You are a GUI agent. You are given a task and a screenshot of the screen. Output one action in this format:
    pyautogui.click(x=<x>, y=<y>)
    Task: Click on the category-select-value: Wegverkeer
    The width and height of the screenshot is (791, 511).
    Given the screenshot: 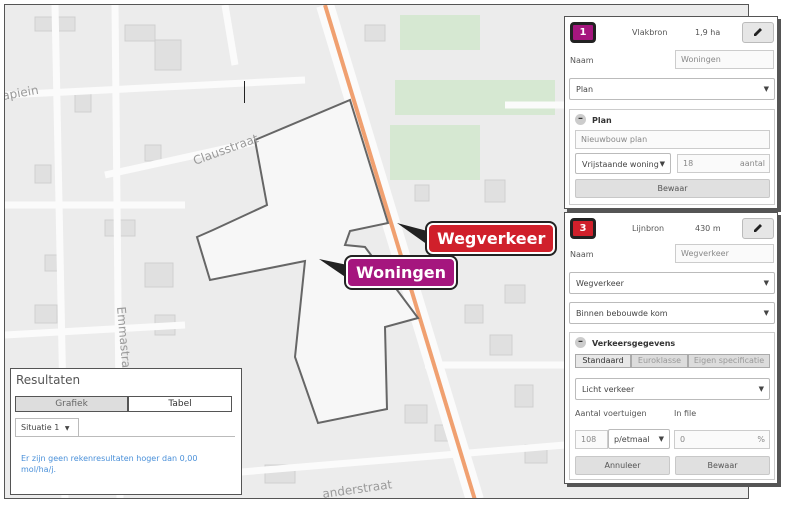 What is the action you would take?
    pyautogui.click(x=600, y=283)
    